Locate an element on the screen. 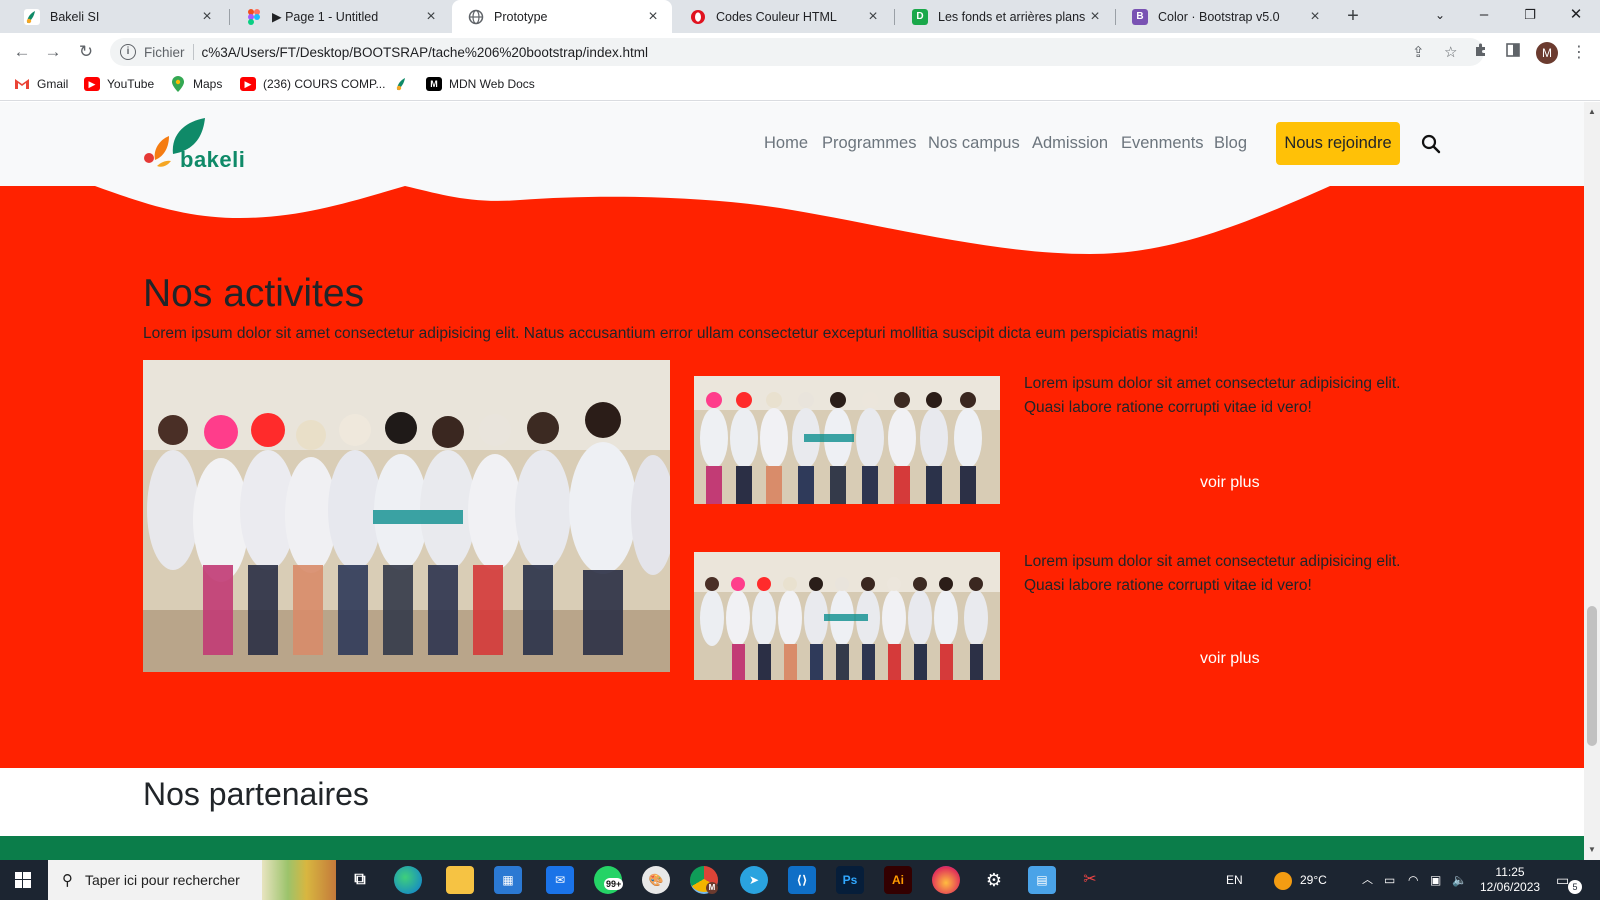 The image size is (1600, 900). scheme-label: Fichier is located at coordinates (164, 52).